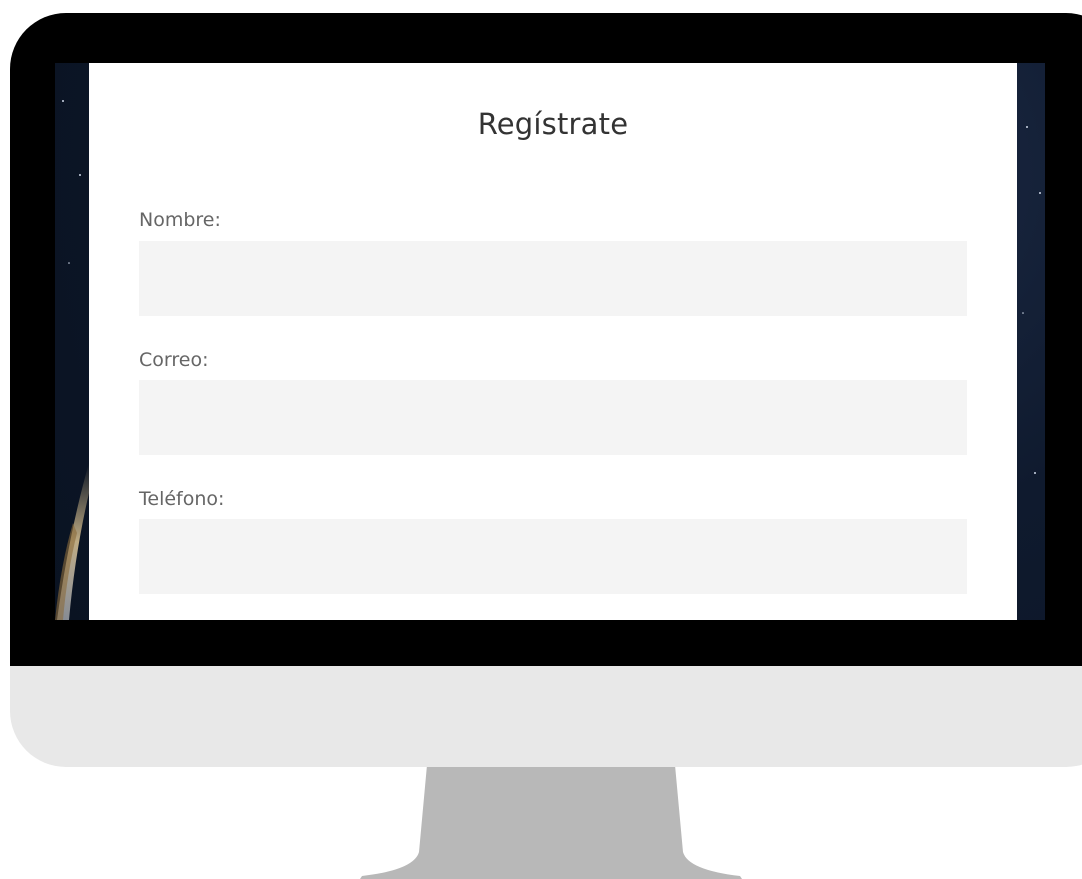 This screenshot has width=1082, height=879. I want to click on name-label: Nombre:, so click(180, 220).